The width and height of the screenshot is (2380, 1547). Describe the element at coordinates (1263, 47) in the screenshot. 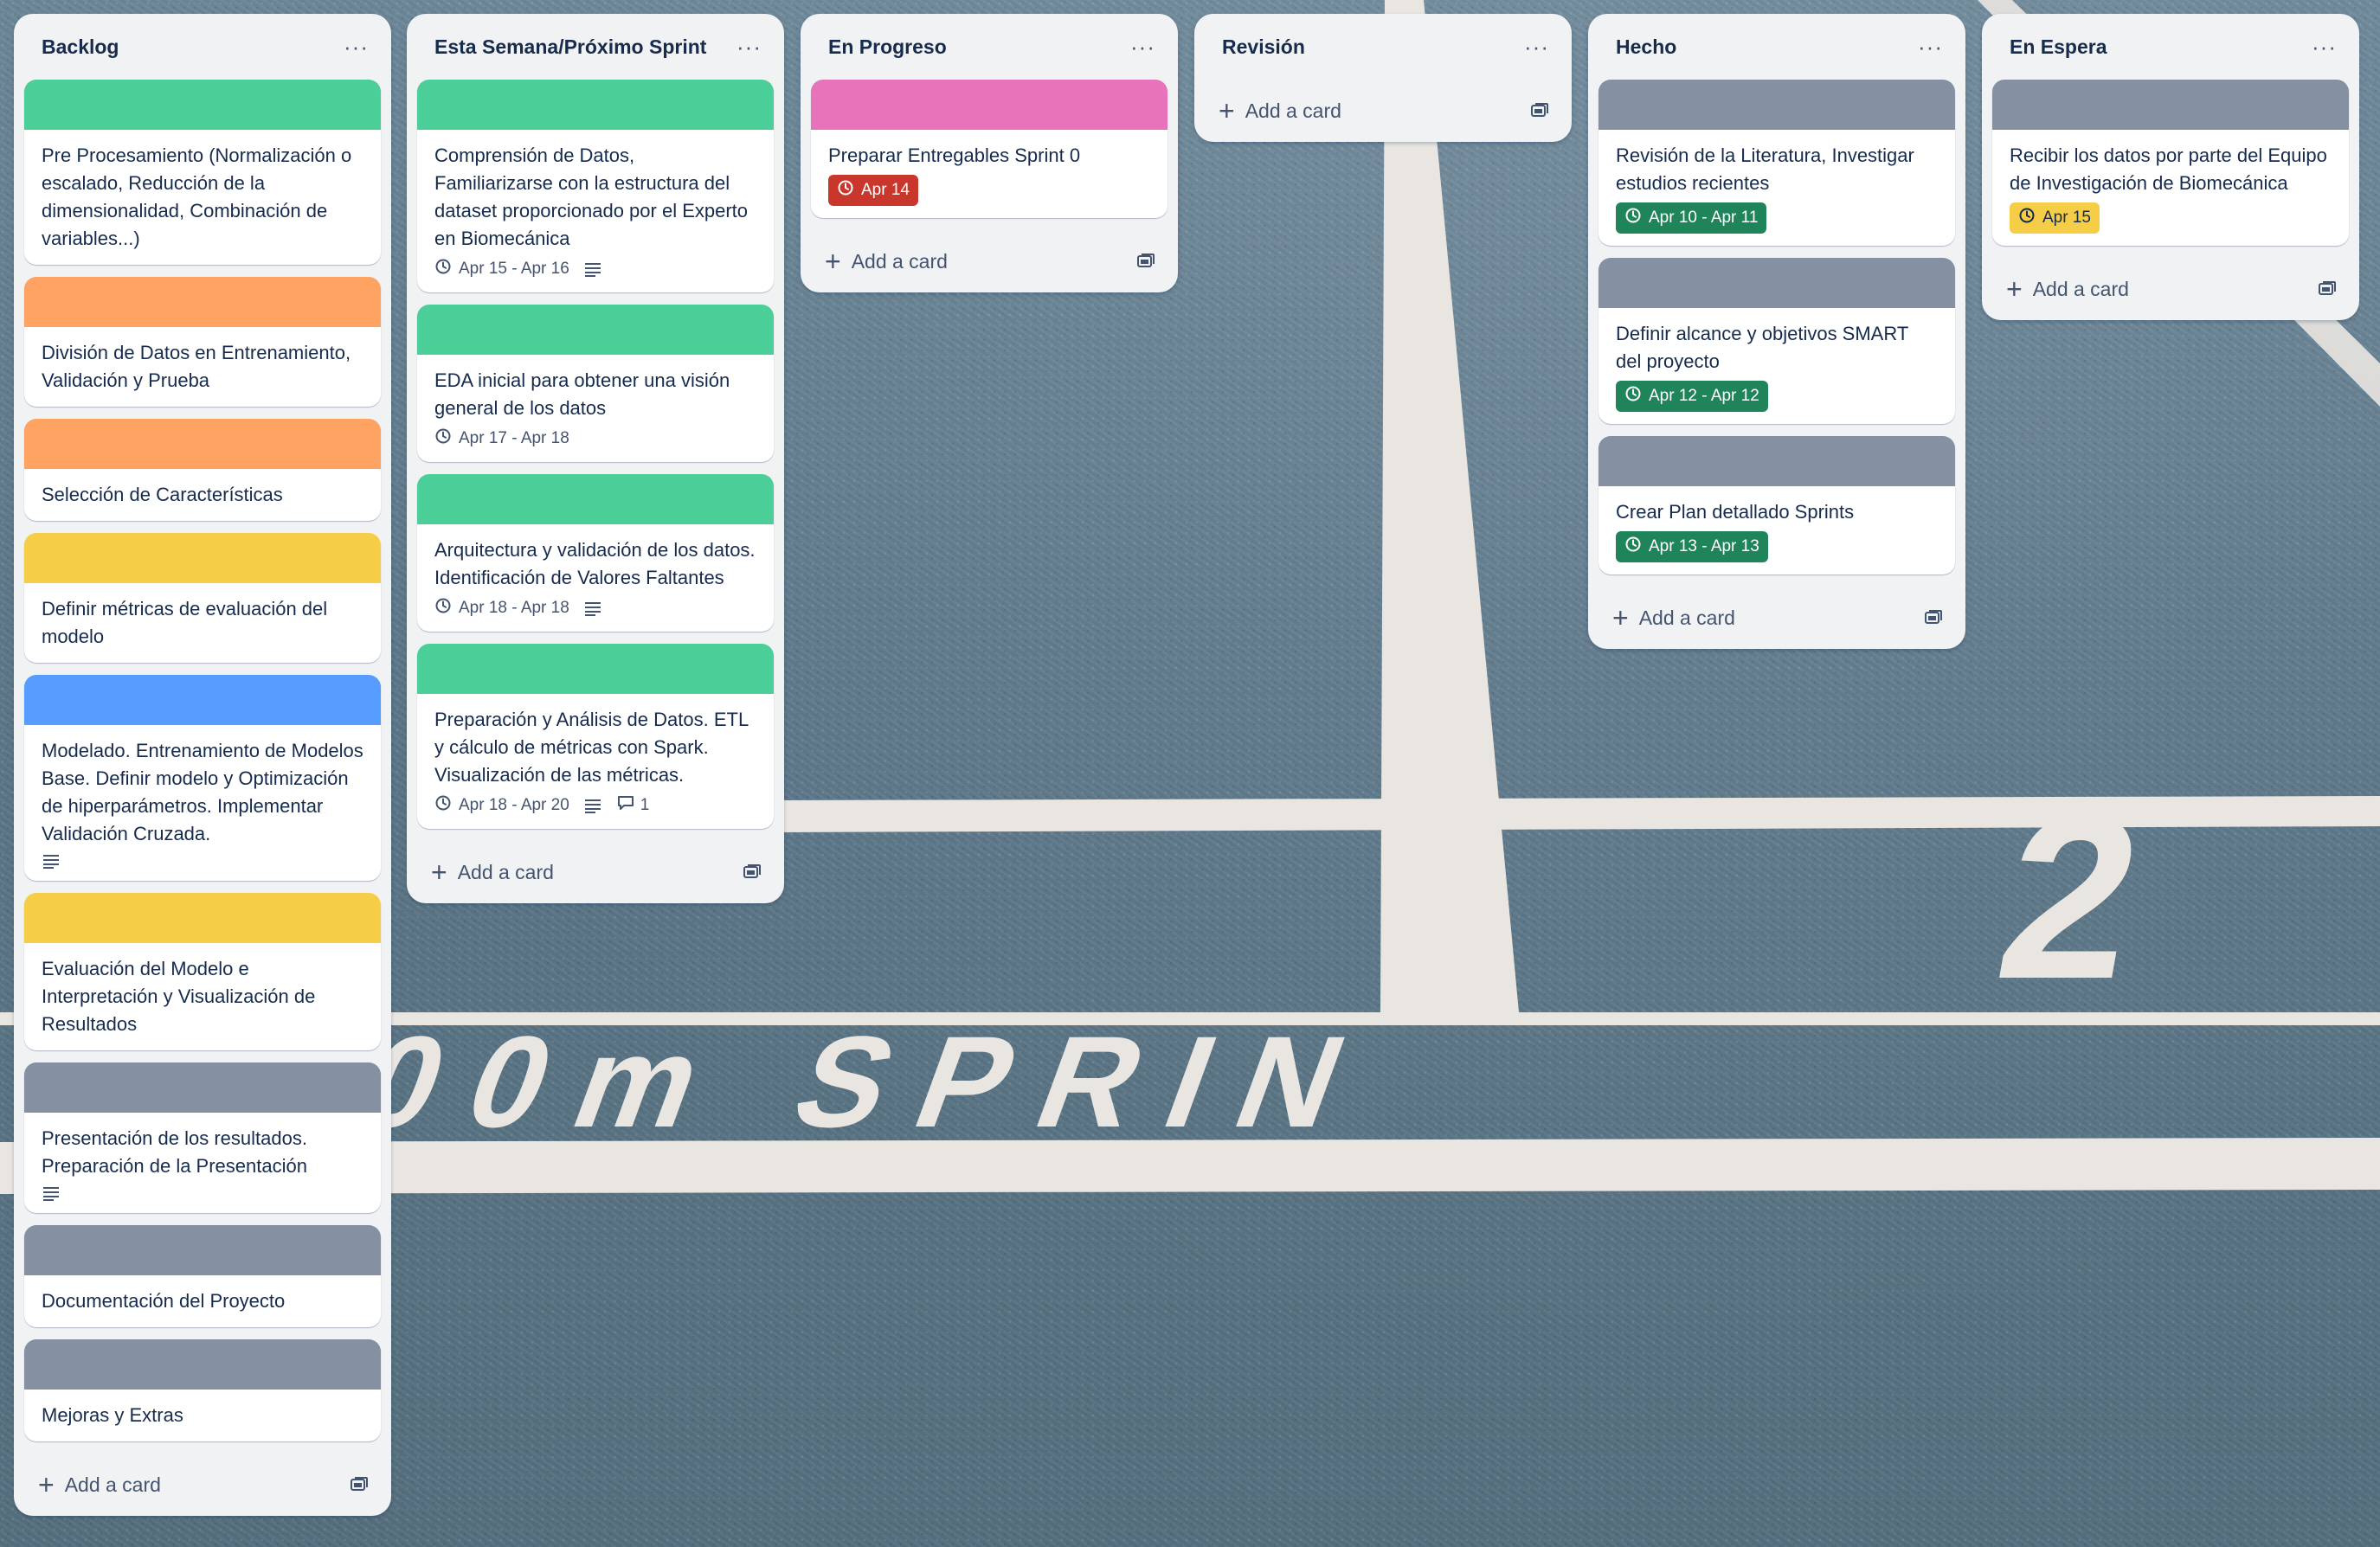

I see `list-title: Revisión` at that location.